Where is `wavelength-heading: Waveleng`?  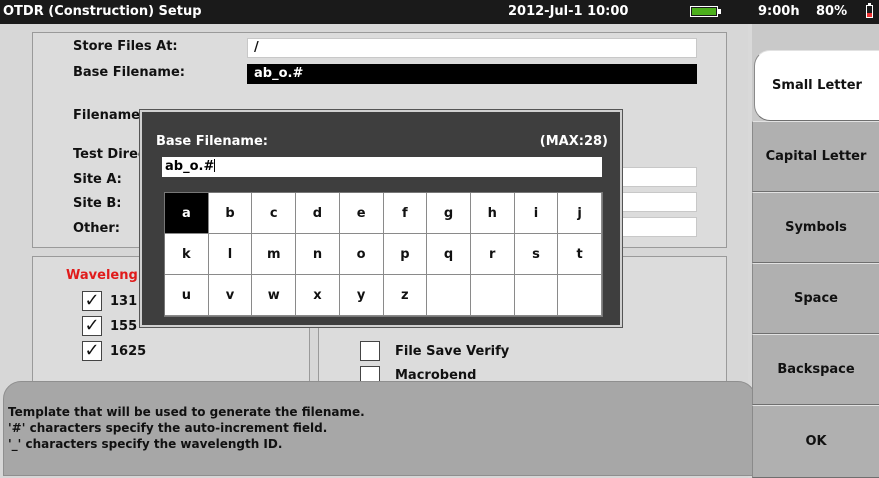 wavelength-heading: Waveleng is located at coordinates (102, 275).